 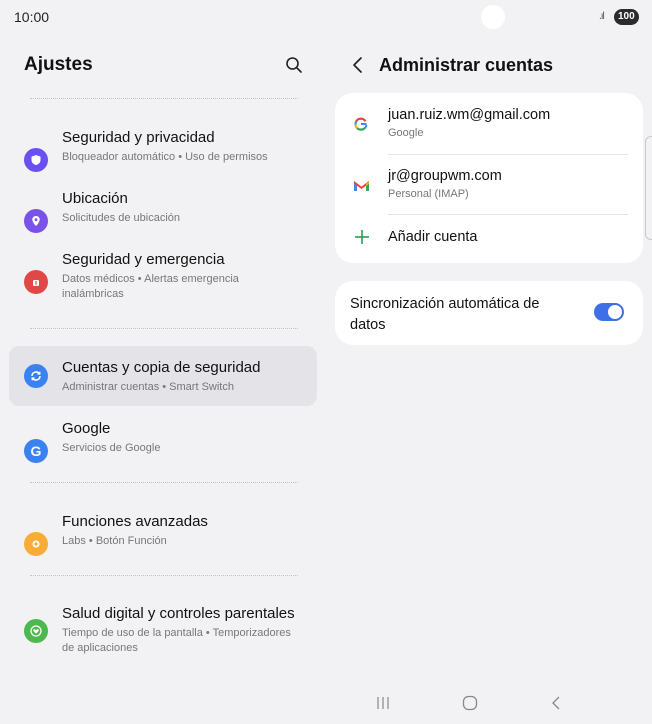 I want to click on settings-item-subtitle: Labs • Botón Función, so click(x=114, y=541).